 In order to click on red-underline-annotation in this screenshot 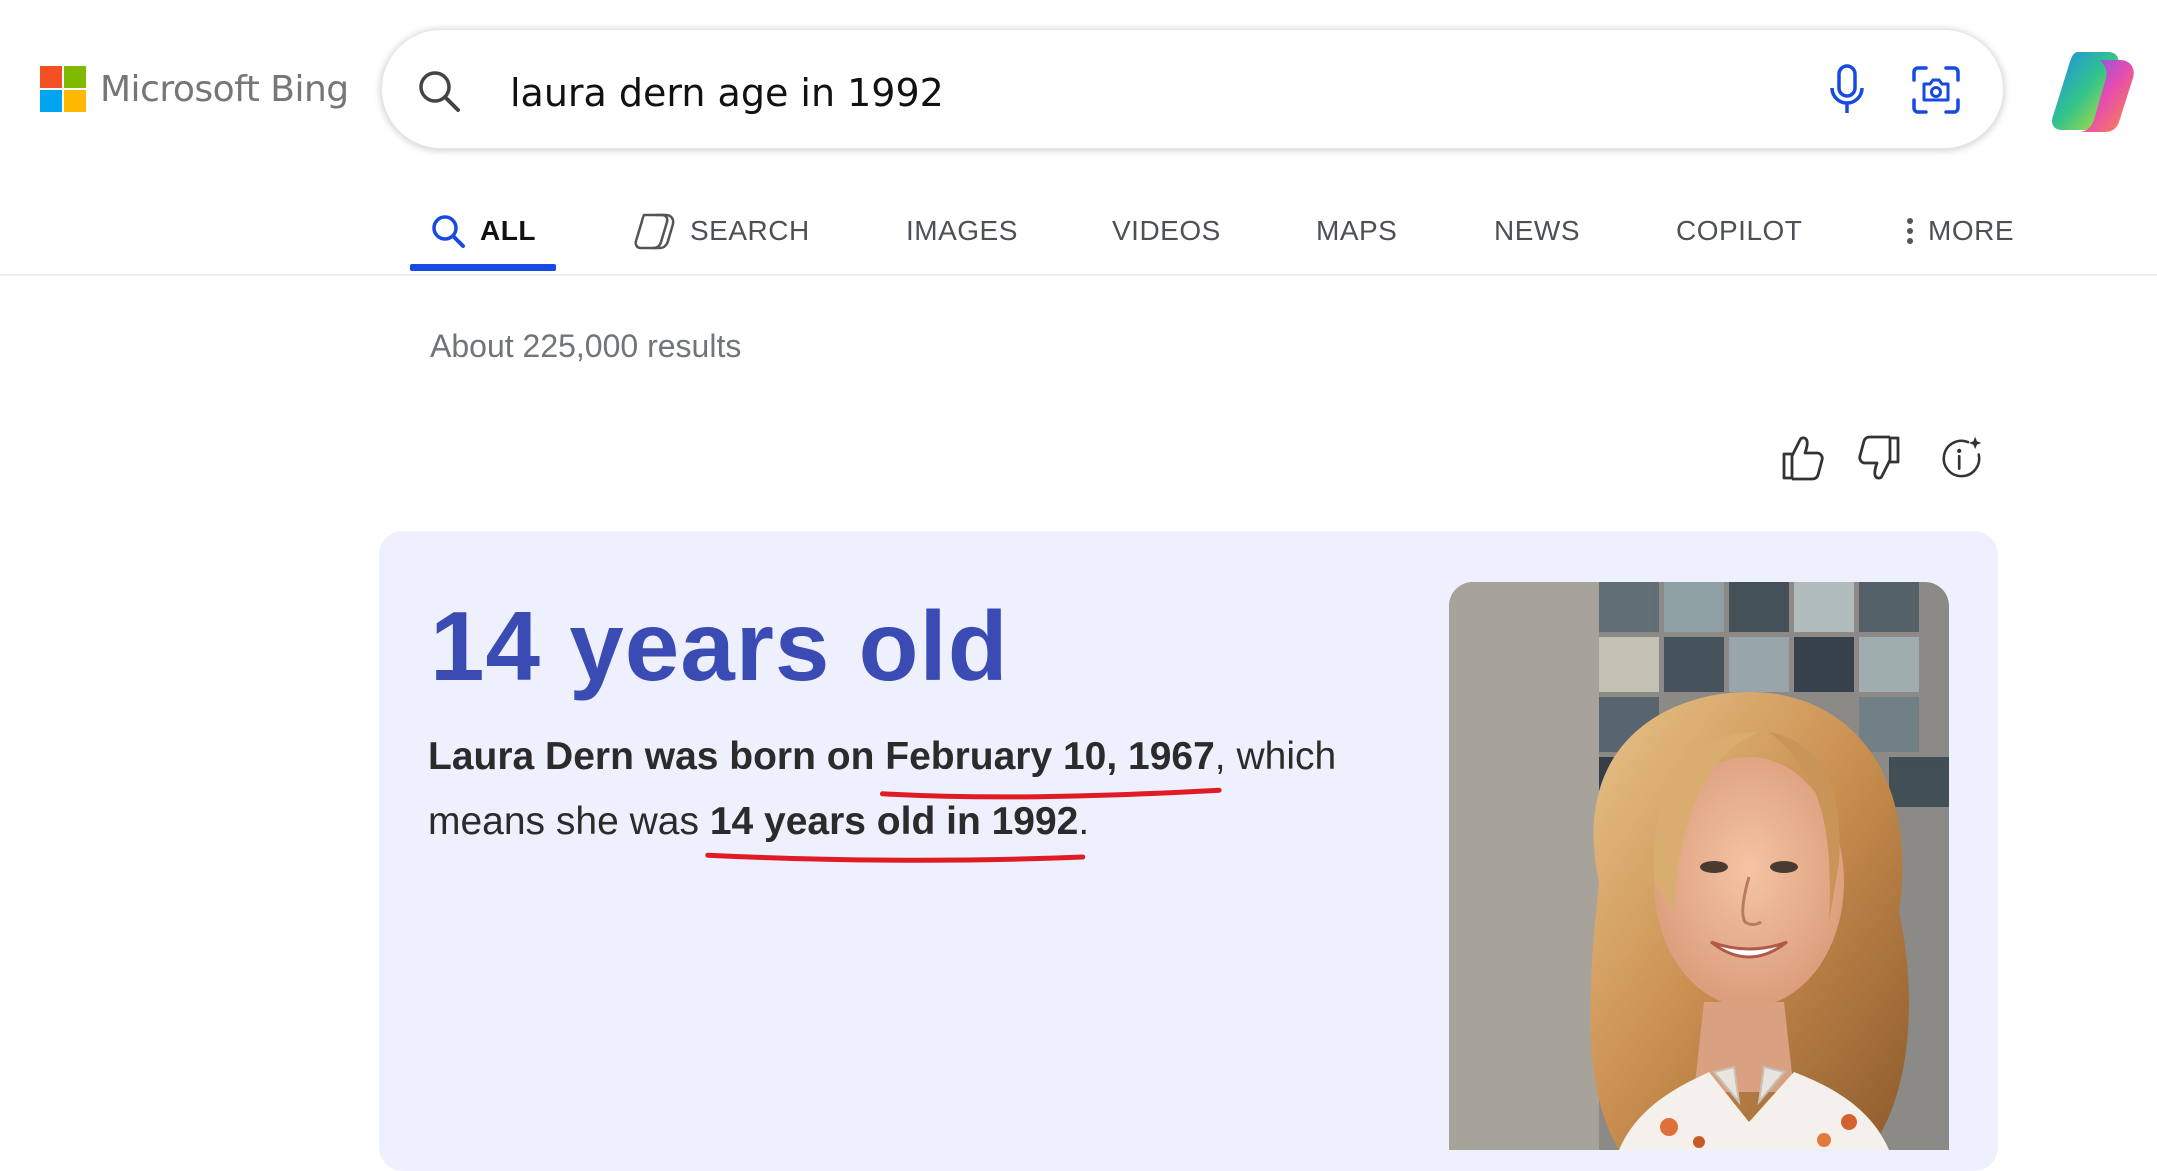, I will do `click(895, 857)`.